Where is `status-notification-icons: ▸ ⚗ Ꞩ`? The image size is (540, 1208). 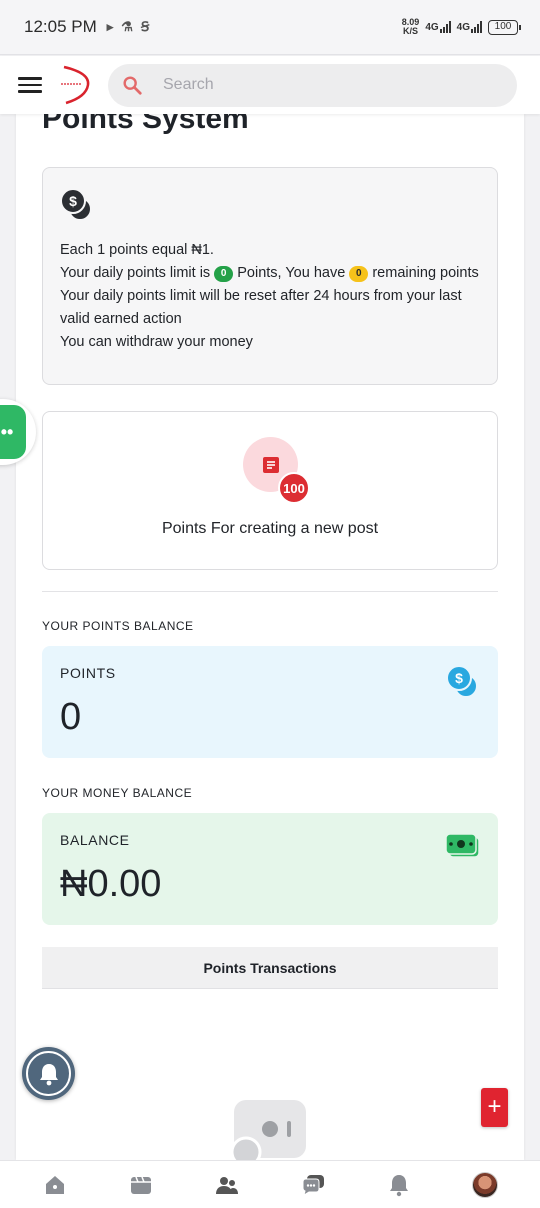
status-notification-icons: ▸ ⚗ Ꞩ is located at coordinates (128, 27).